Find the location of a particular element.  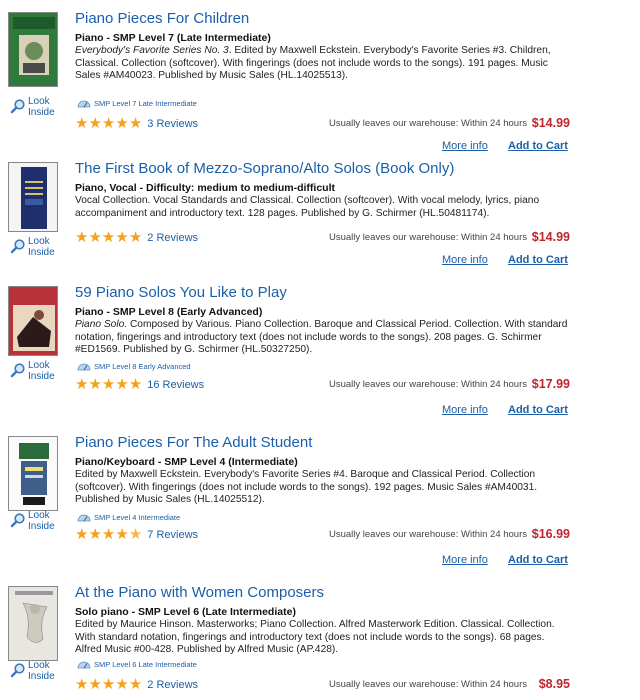

description-series-name: Everybody's Favorite Series No. 3 is located at coordinates (152, 50).